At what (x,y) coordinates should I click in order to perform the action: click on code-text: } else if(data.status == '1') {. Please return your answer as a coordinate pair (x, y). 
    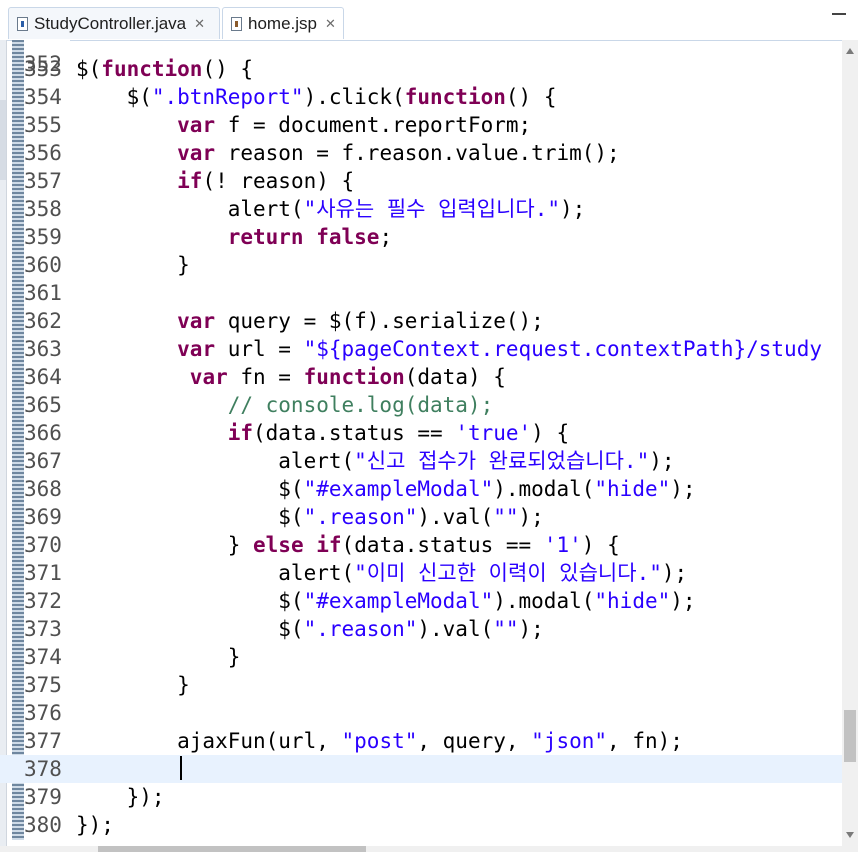
    Looking at the image, I should click on (348, 545).